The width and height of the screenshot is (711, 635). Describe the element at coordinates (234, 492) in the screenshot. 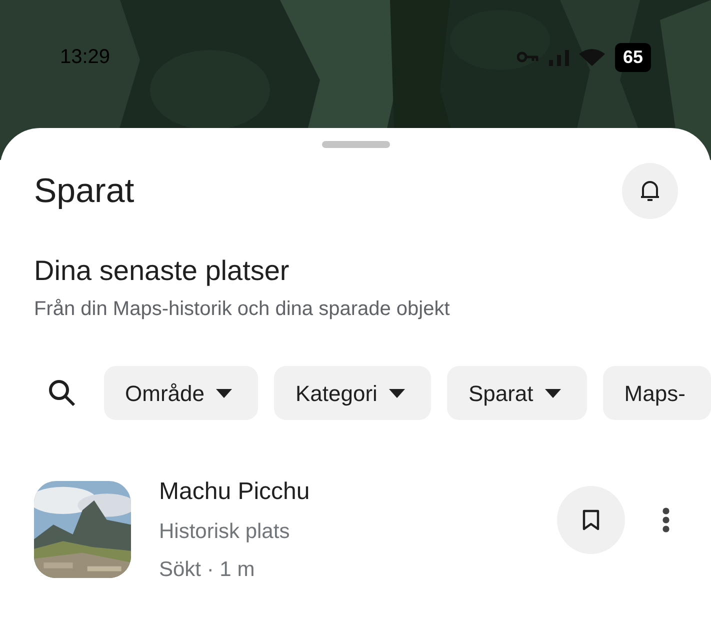

I see `place-name: Machu Picchu` at that location.